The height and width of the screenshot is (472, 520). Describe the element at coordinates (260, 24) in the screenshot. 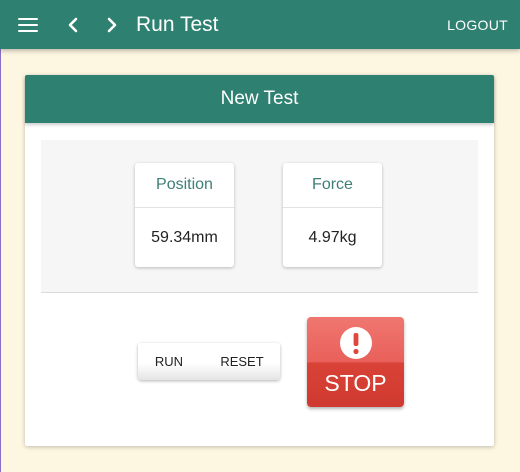

I see `app-bar: Run Test LOGOUT` at that location.